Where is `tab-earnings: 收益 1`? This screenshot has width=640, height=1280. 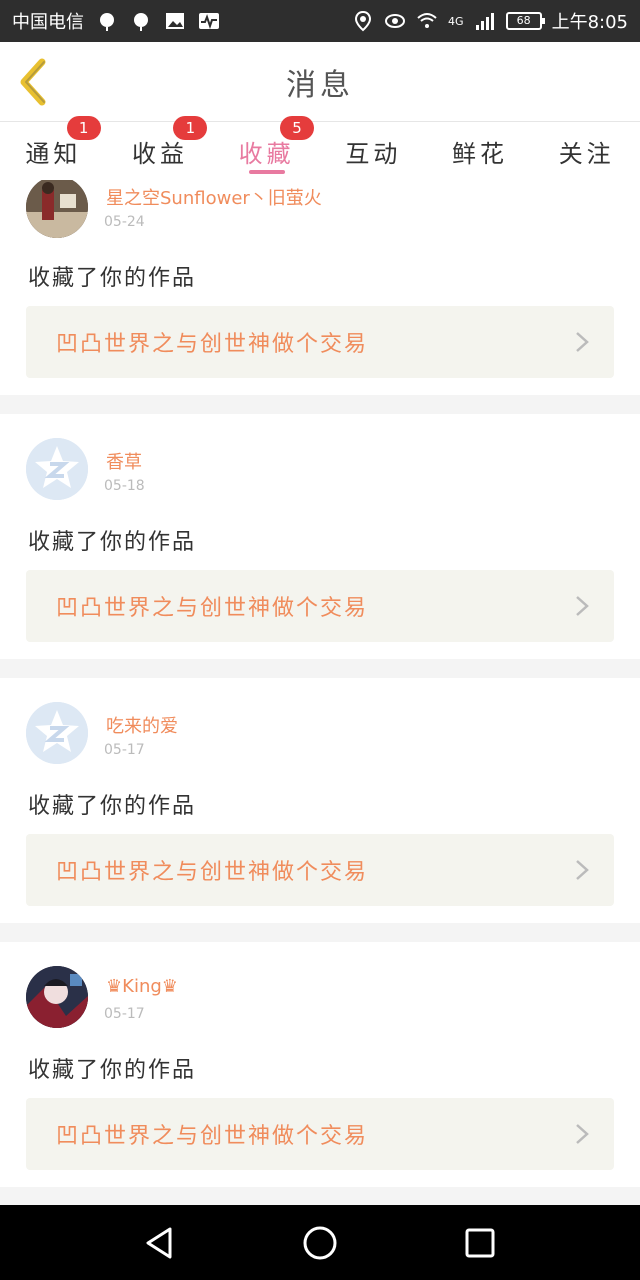
tab-earnings: 收益 1 is located at coordinates (160, 148).